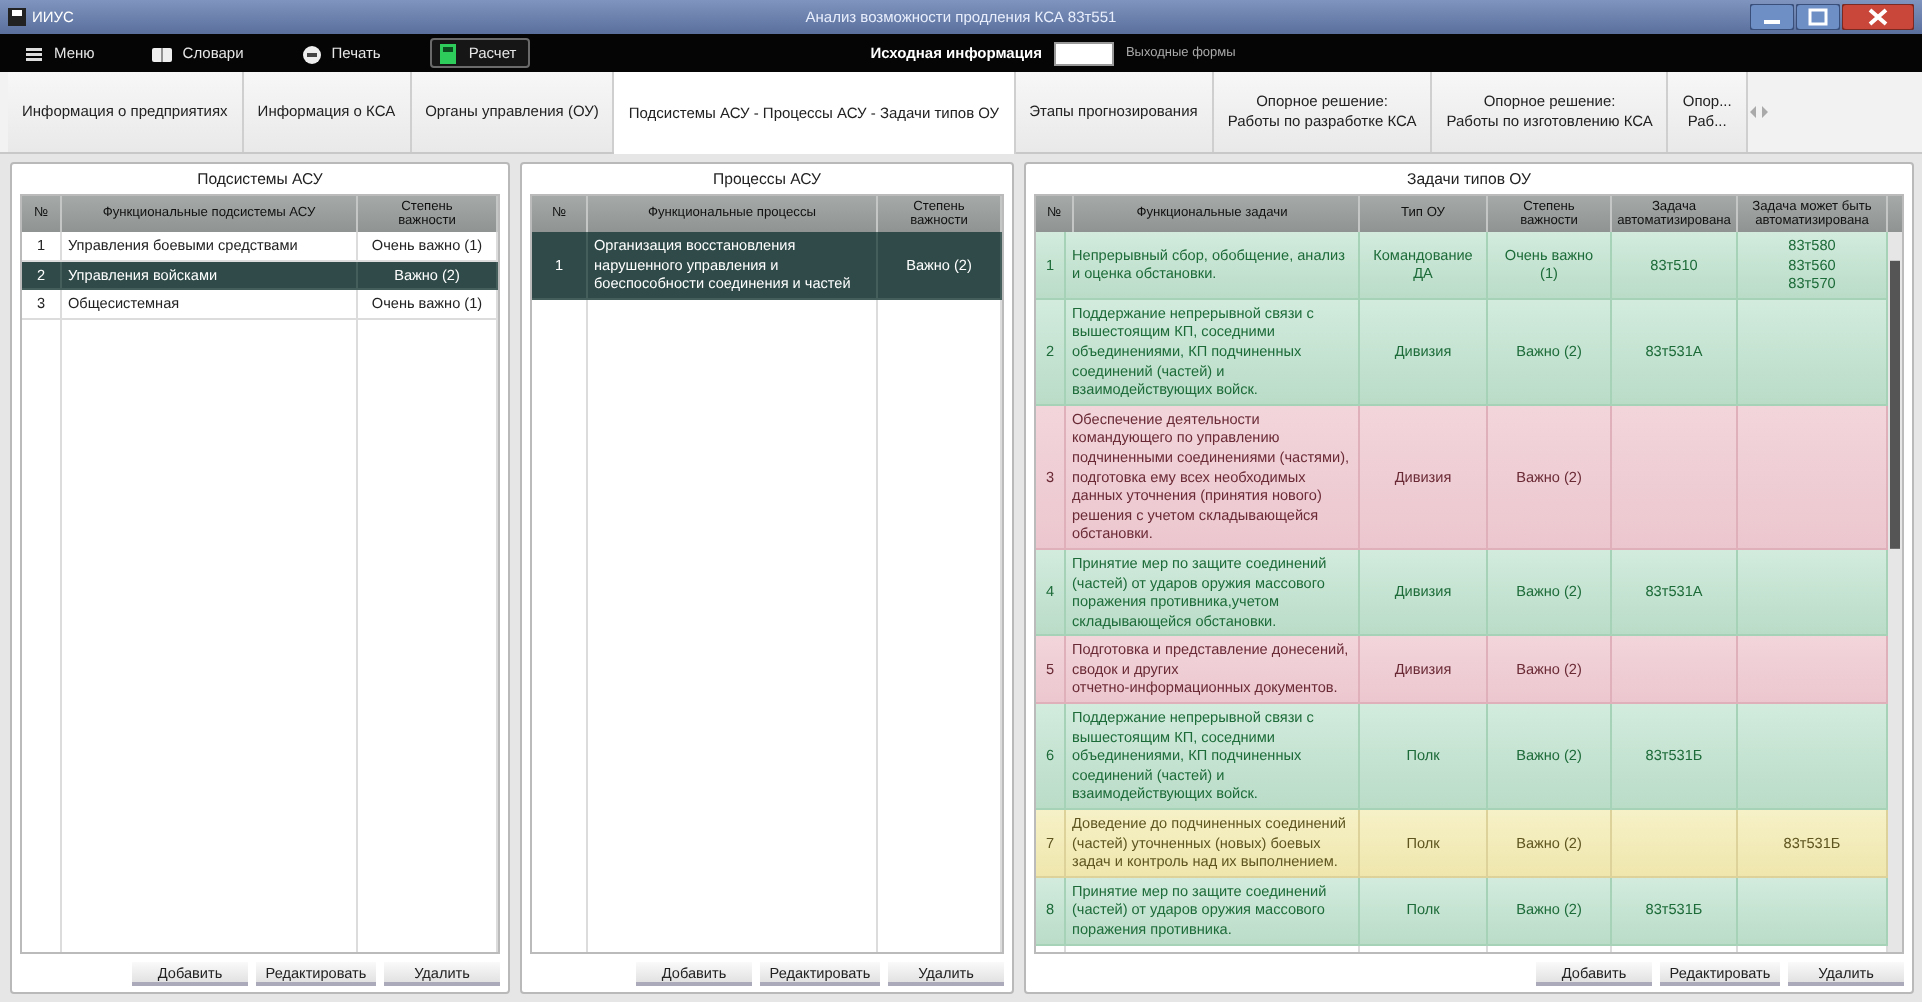  Describe the element at coordinates (162, 53) in the screenshot. I see `book-icon` at that location.